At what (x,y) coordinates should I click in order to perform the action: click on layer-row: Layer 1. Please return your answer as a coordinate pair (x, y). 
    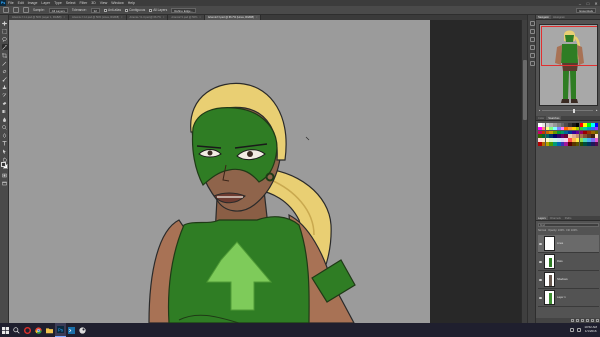
    Looking at the image, I should click on (568, 298).